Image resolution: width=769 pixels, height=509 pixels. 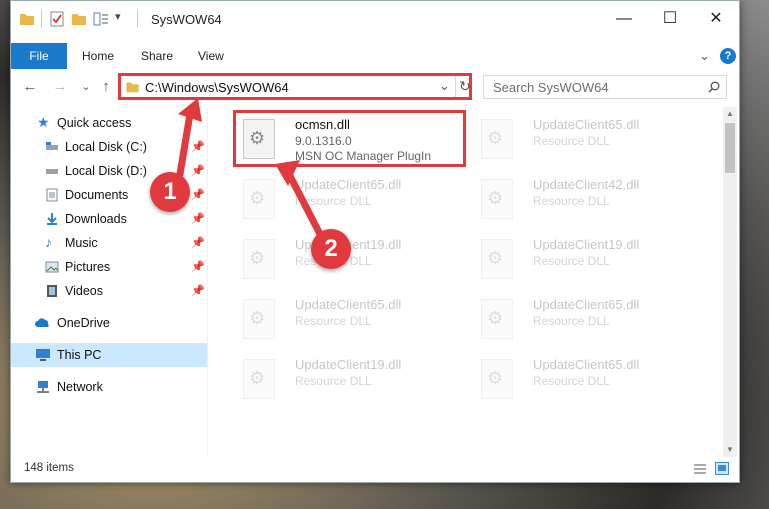 I want to click on callout-step-1: 1, so click(x=170, y=192).